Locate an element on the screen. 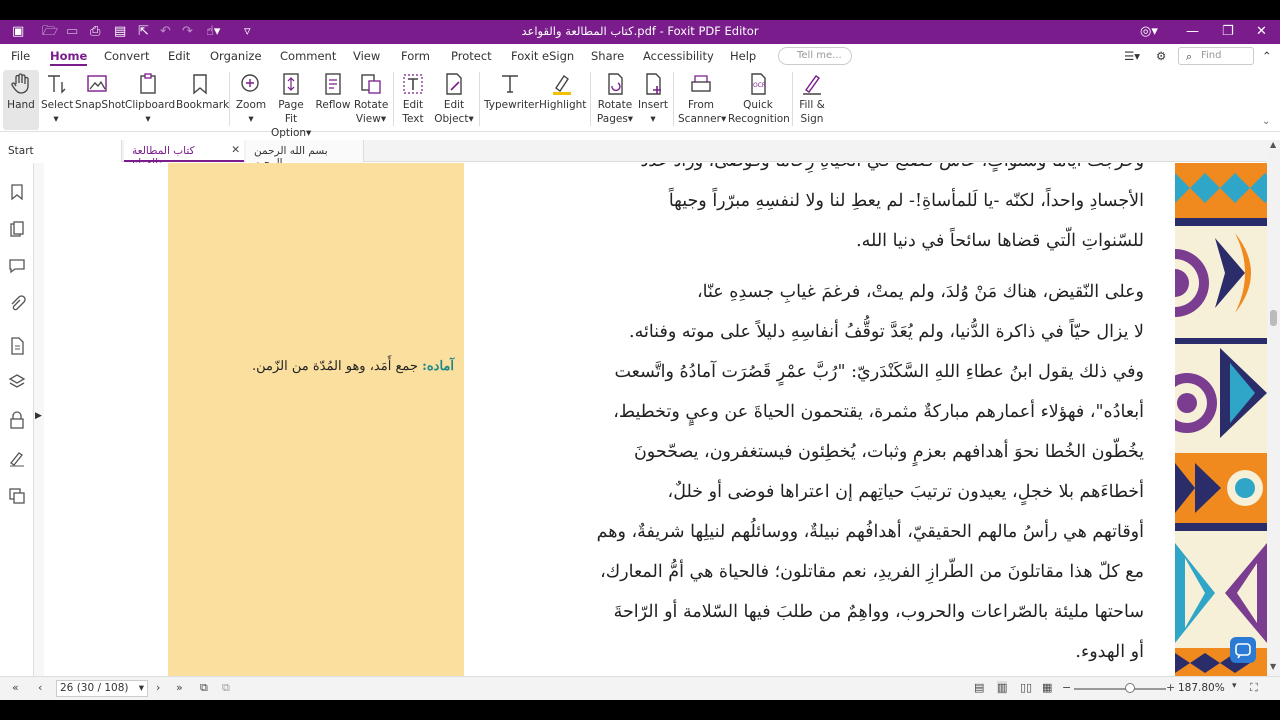 The width and height of the screenshot is (1280, 720). minimize-icon: — is located at coordinates (1192, 32).